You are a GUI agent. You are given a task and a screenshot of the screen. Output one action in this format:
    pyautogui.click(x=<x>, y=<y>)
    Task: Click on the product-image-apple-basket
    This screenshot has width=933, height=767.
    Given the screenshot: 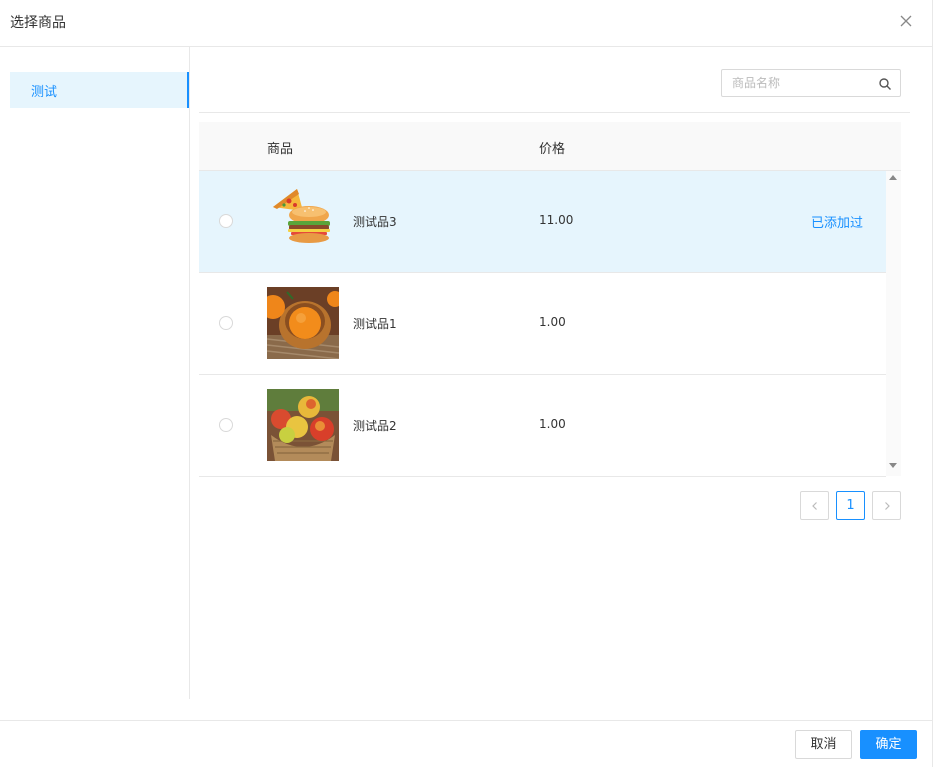 What is the action you would take?
    pyautogui.click(x=303, y=425)
    